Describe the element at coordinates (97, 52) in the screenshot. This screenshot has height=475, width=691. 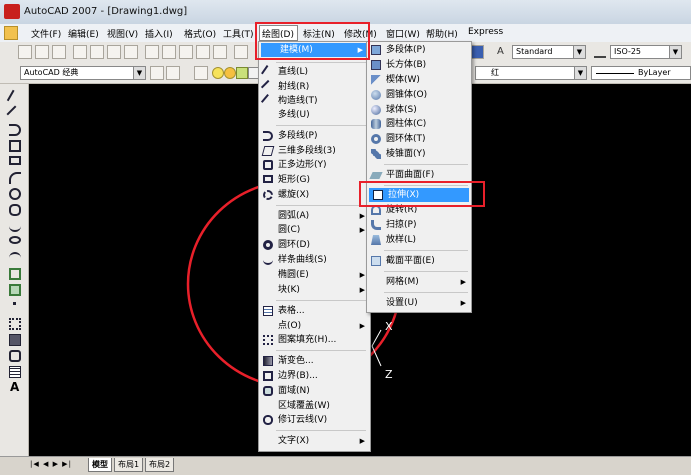
I see `print-preview-icon` at that location.